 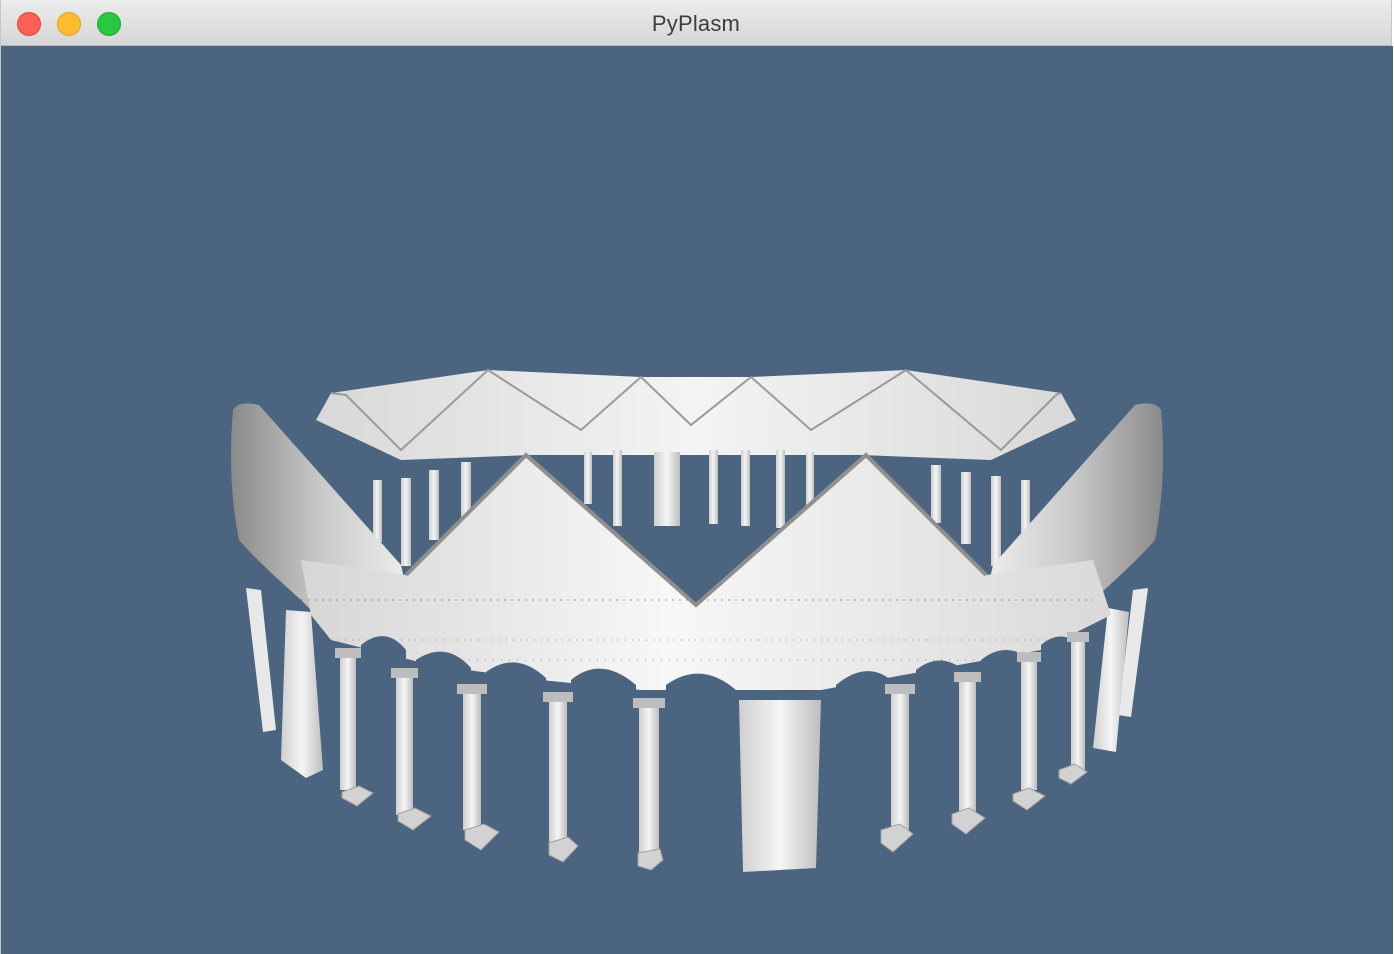 I want to click on title-bar: PyPlasm, so click(x=696, y=23).